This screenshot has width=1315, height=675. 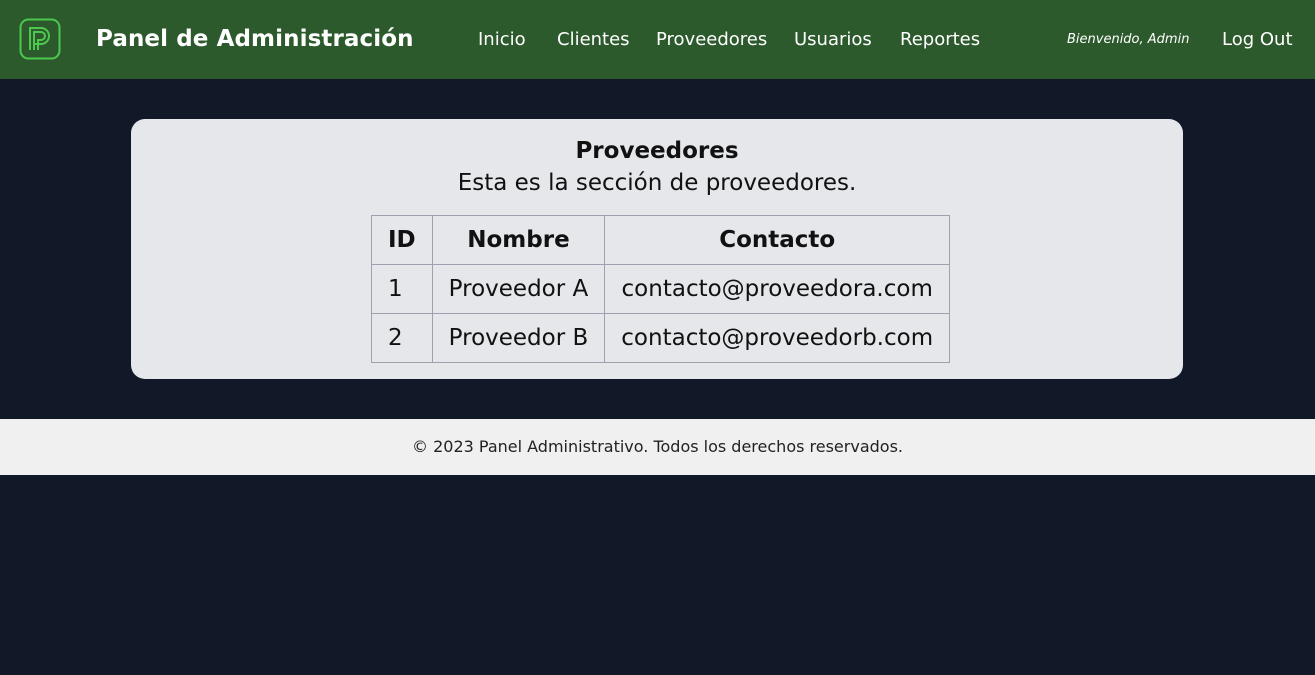 I want to click on section-subtitle: Esta es la sección de proveedores., so click(x=657, y=183).